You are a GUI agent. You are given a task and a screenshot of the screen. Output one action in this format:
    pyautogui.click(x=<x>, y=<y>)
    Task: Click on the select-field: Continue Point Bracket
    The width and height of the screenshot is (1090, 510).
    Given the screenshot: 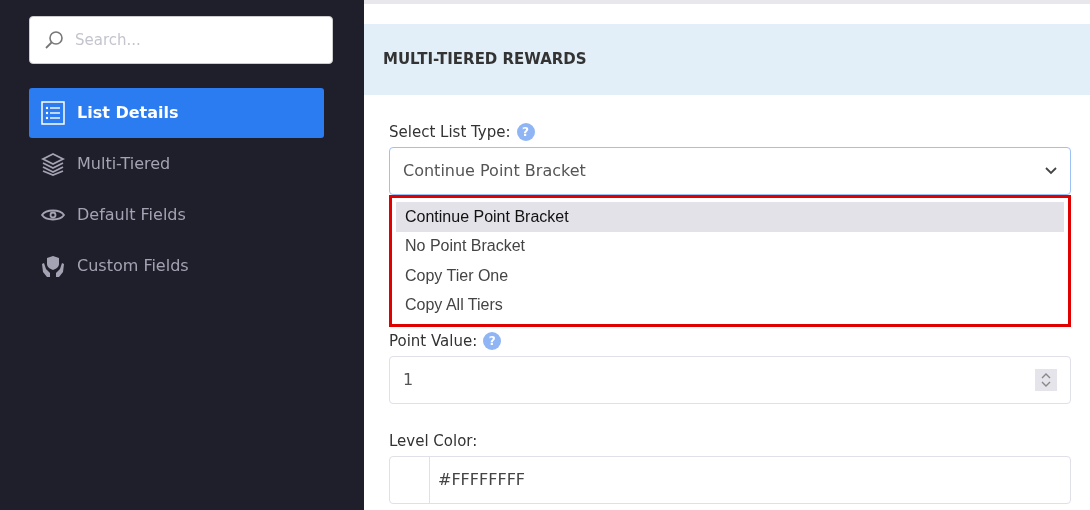 What is the action you would take?
    pyautogui.click(x=730, y=171)
    